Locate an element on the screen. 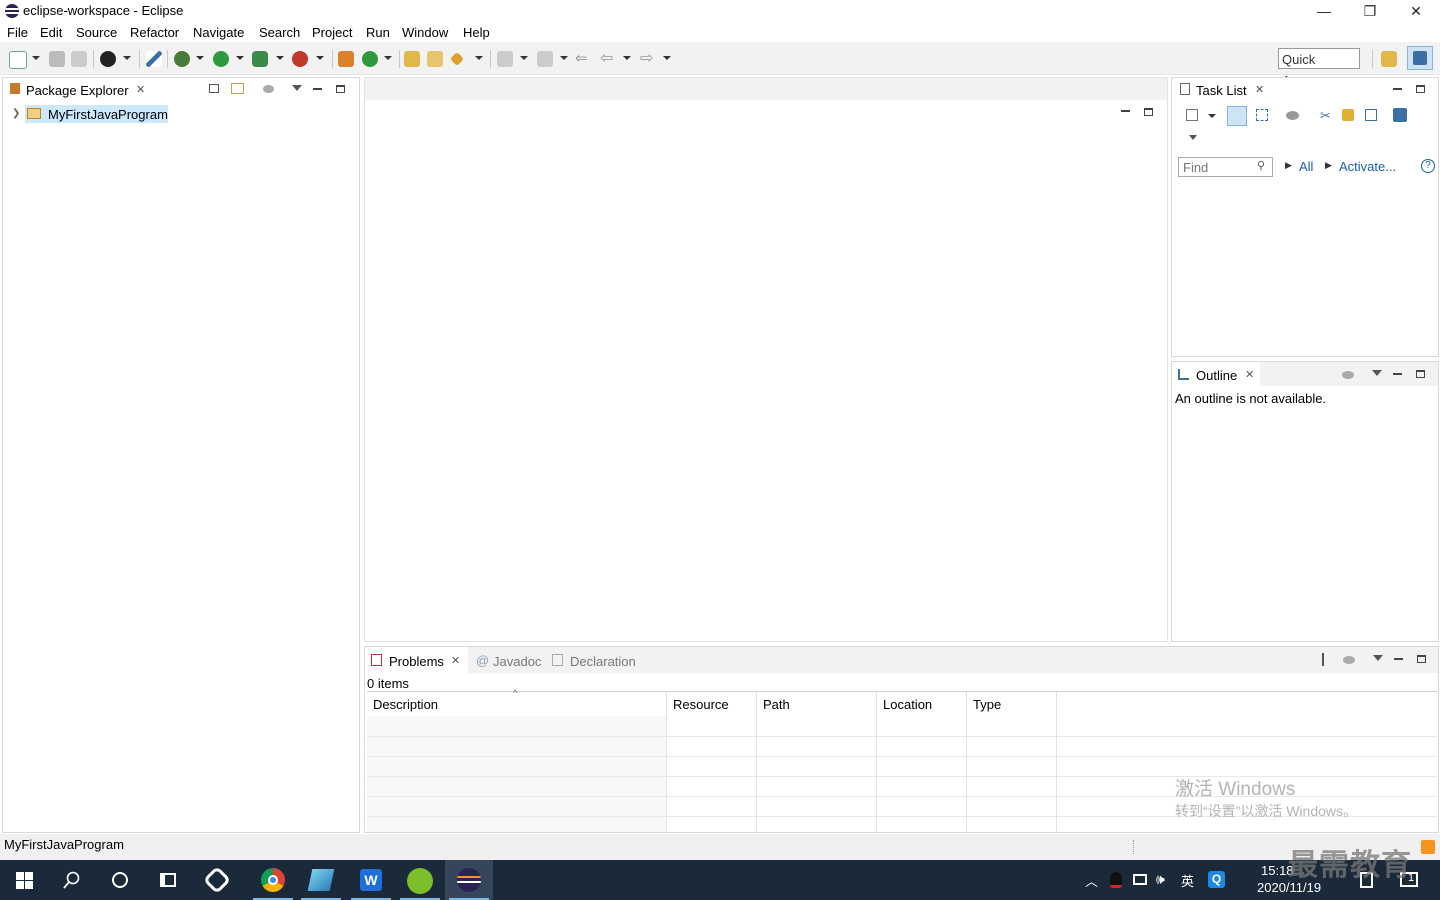 The image size is (1440, 900). connect-icon is located at coordinates (1400, 115).